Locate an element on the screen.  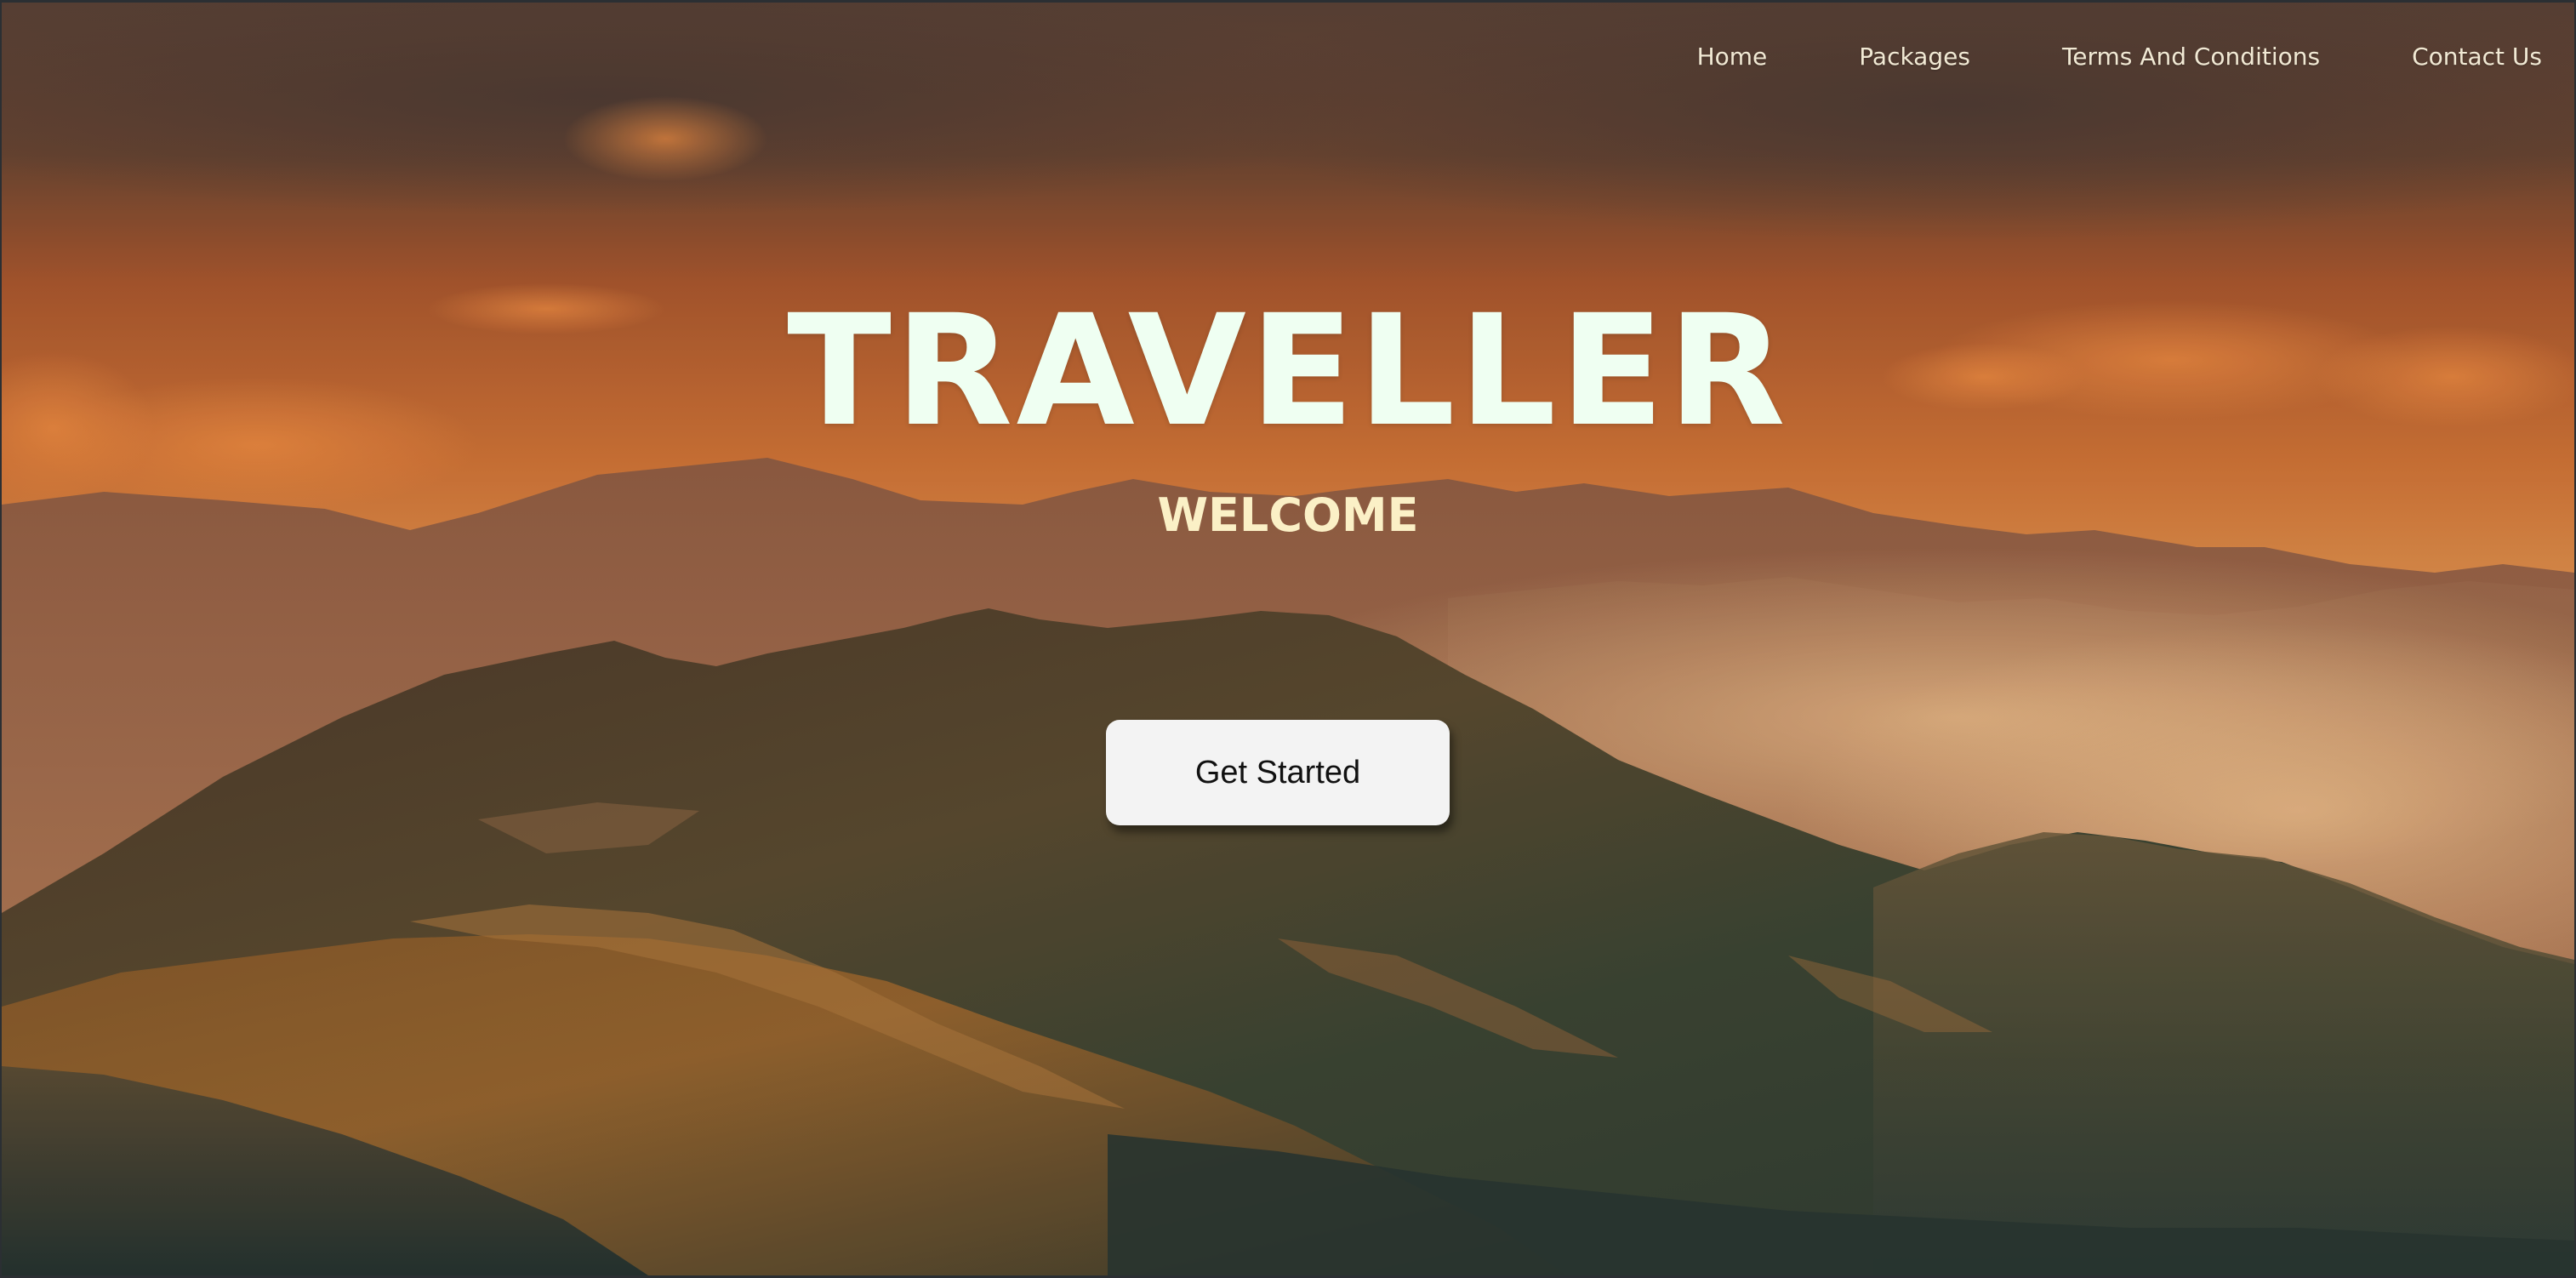
get-started-button: Get Started is located at coordinates (1278, 772).